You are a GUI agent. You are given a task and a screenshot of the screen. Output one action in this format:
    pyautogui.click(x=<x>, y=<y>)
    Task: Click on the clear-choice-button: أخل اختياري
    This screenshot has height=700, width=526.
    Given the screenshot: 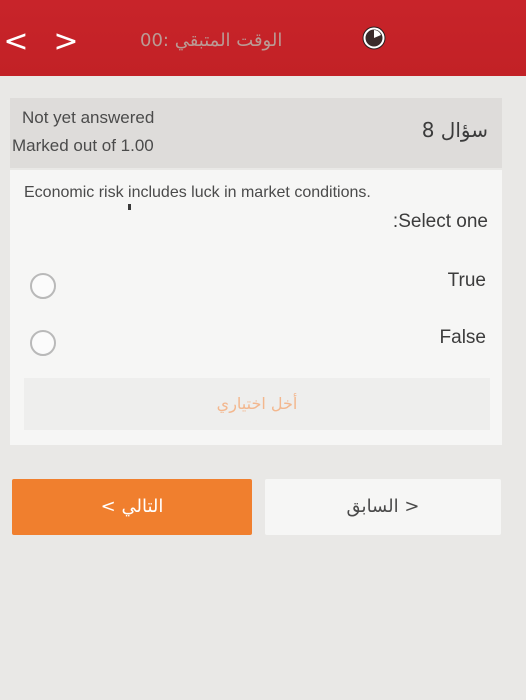 What is the action you would take?
    pyautogui.click(x=257, y=404)
    